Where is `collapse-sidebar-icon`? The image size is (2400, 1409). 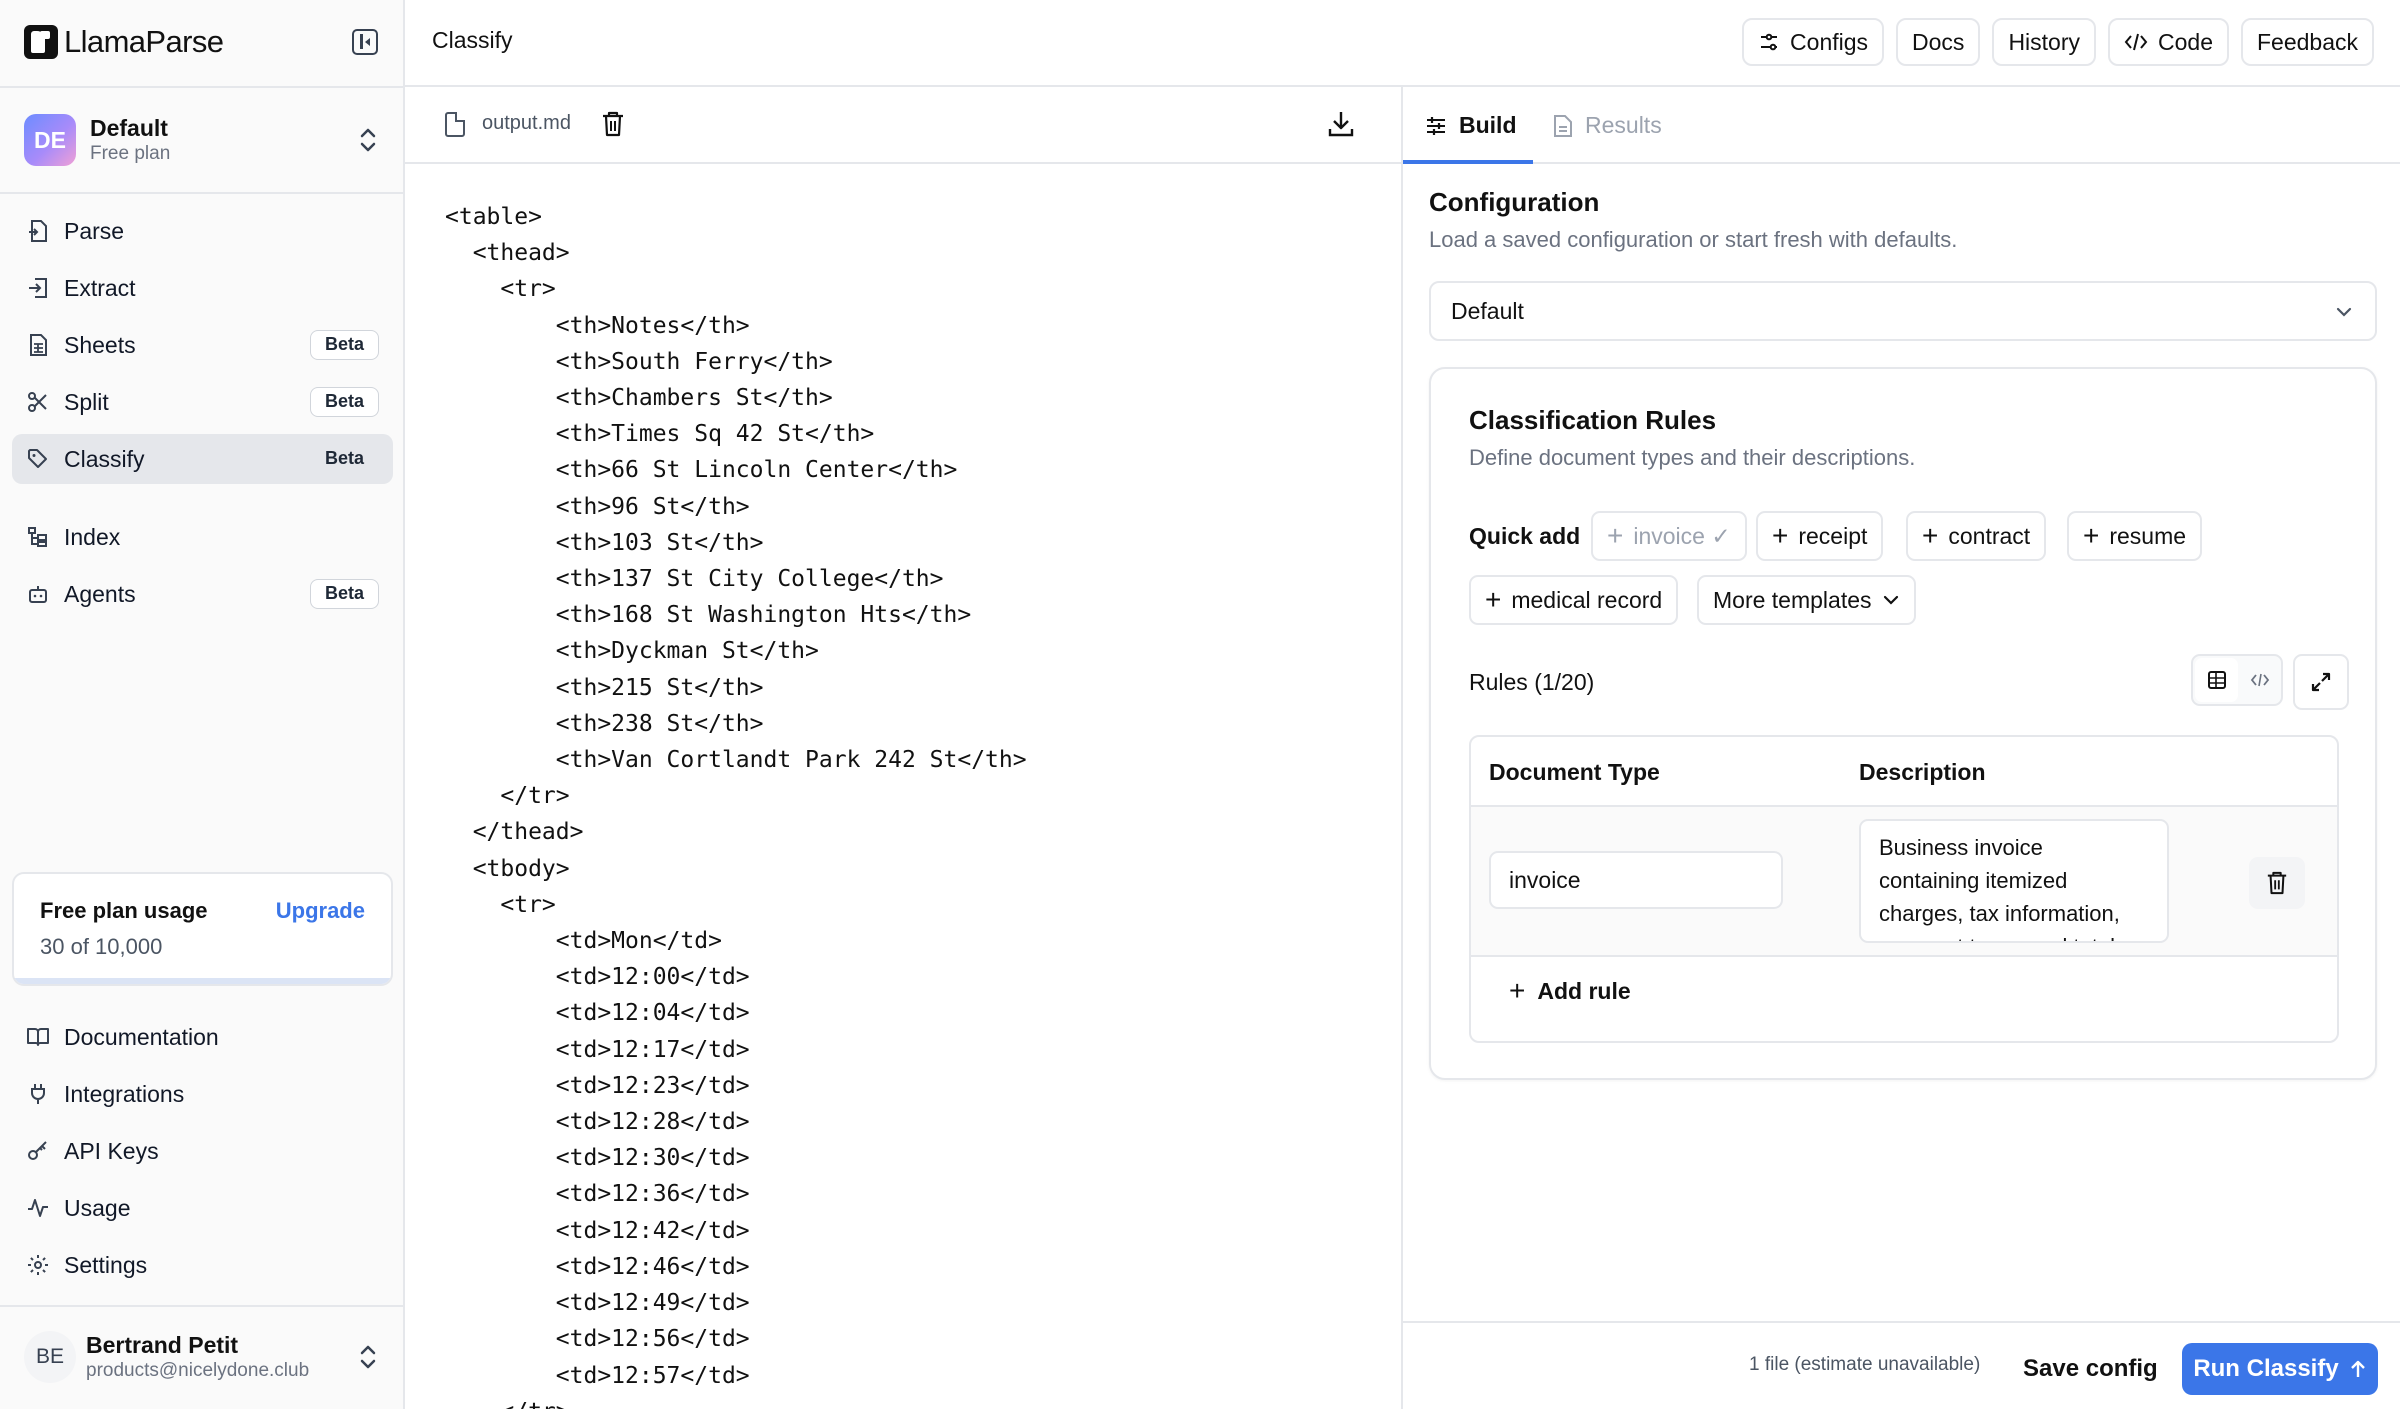
collapse-sidebar-icon is located at coordinates (365, 42).